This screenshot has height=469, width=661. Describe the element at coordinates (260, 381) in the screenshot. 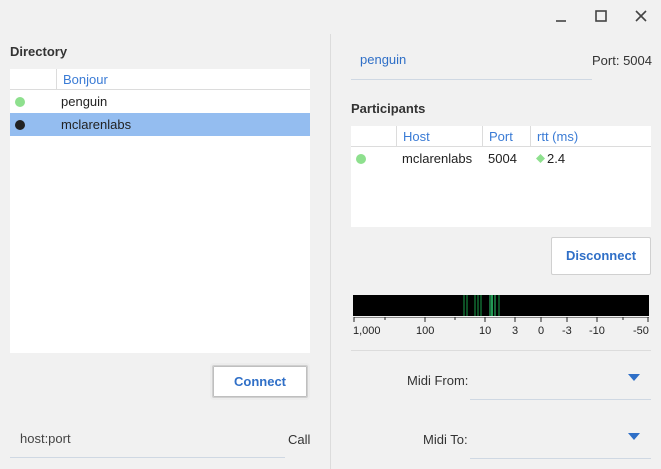

I see `connect-button: Connect` at that location.